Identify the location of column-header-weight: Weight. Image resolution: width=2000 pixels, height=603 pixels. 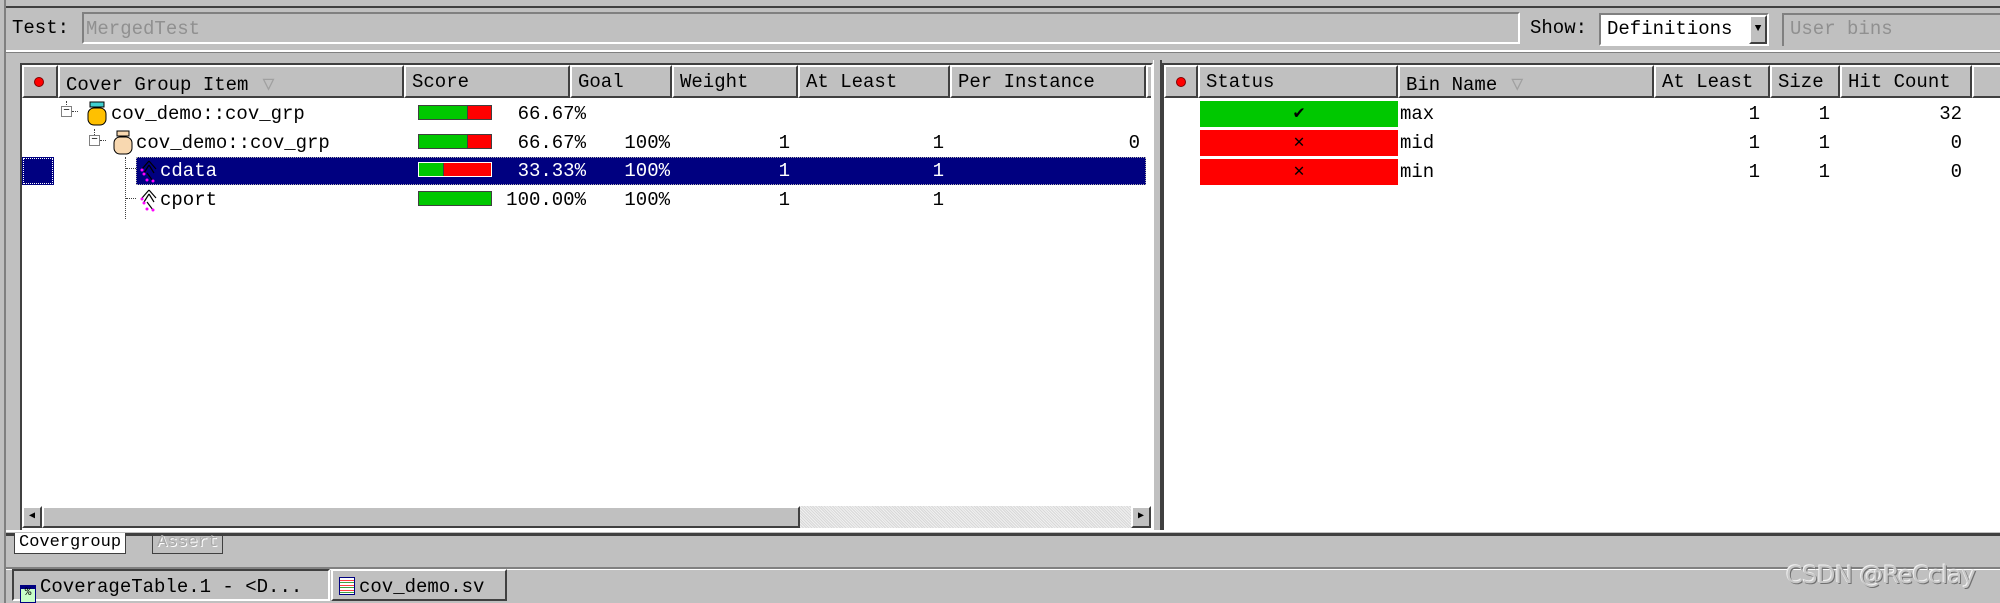
(735, 81).